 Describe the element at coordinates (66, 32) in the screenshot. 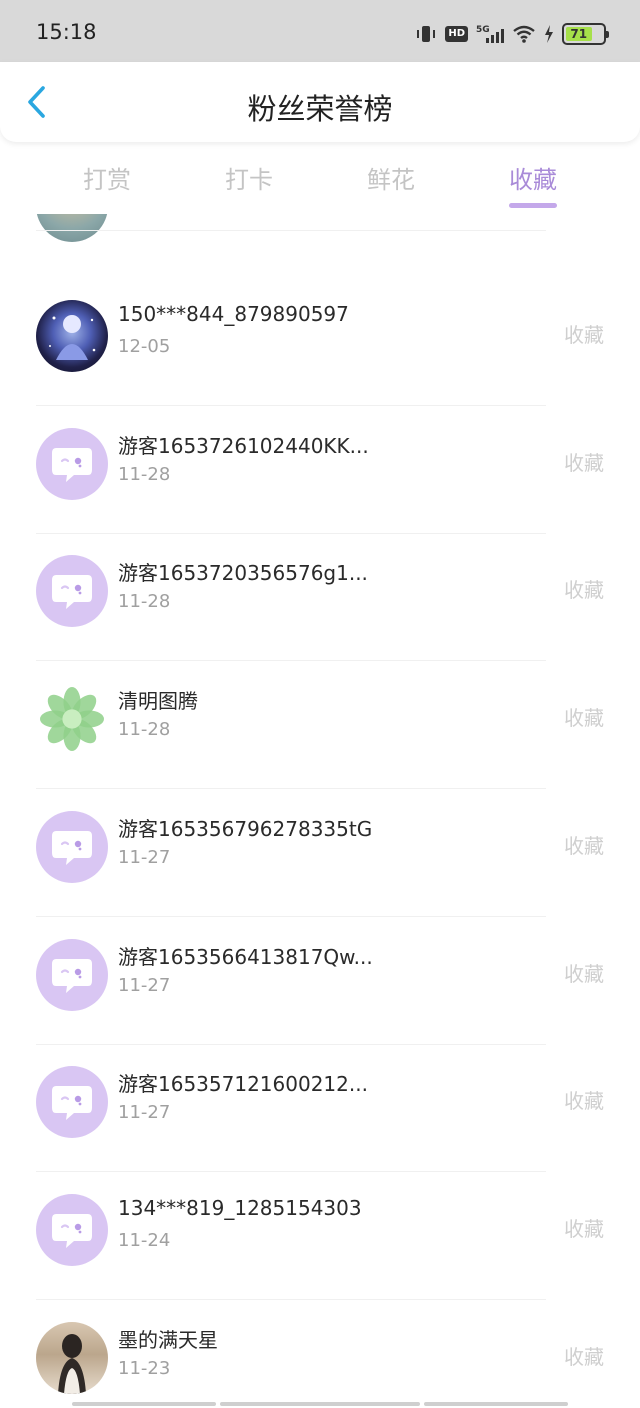

I see `status-time: 15:18` at that location.